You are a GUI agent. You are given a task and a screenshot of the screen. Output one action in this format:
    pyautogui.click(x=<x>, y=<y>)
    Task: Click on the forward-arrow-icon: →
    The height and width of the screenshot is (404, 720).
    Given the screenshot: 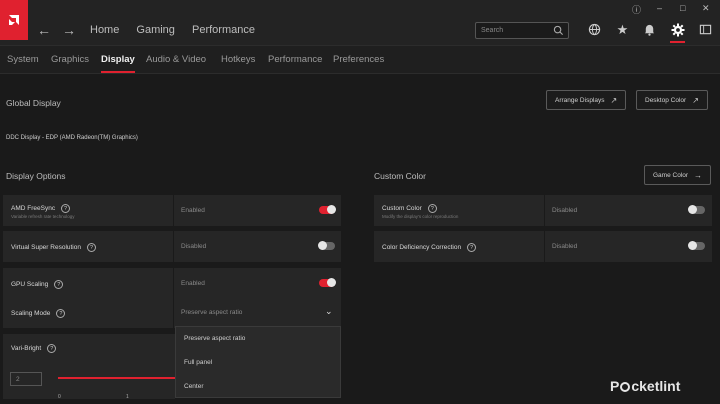 What is the action you would take?
    pyautogui.click(x=69, y=30)
    